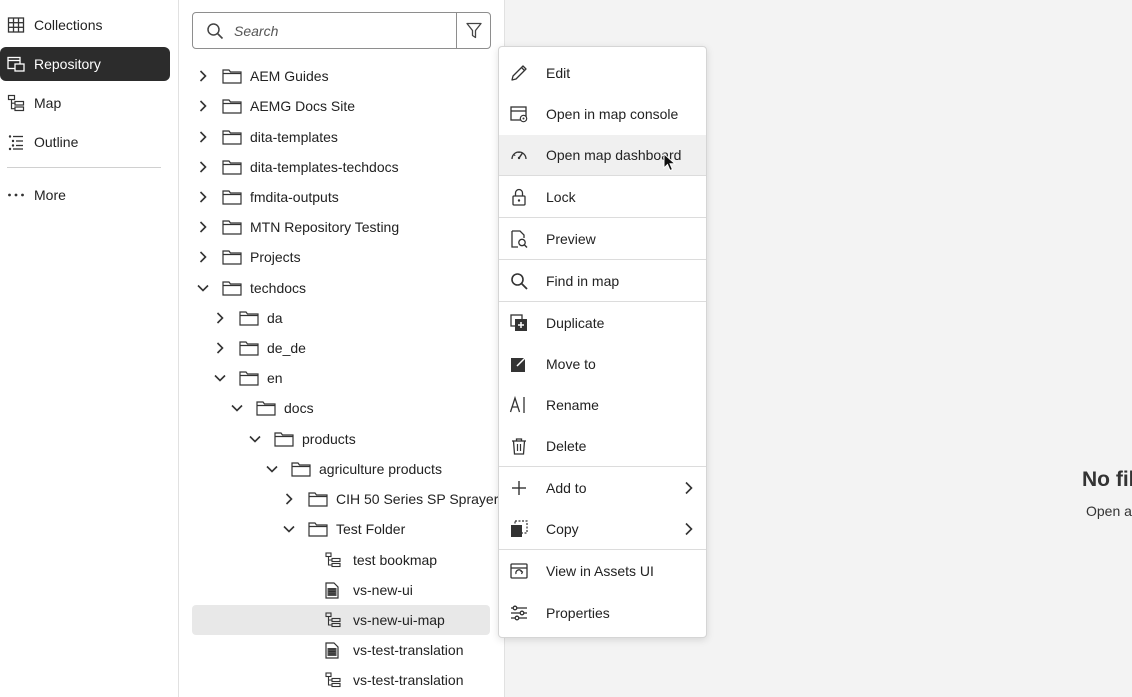 The height and width of the screenshot is (697, 1132). What do you see at coordinates (519, 529) in the screenshot?
I see `copy-icon` at bounding box center [519, 529].